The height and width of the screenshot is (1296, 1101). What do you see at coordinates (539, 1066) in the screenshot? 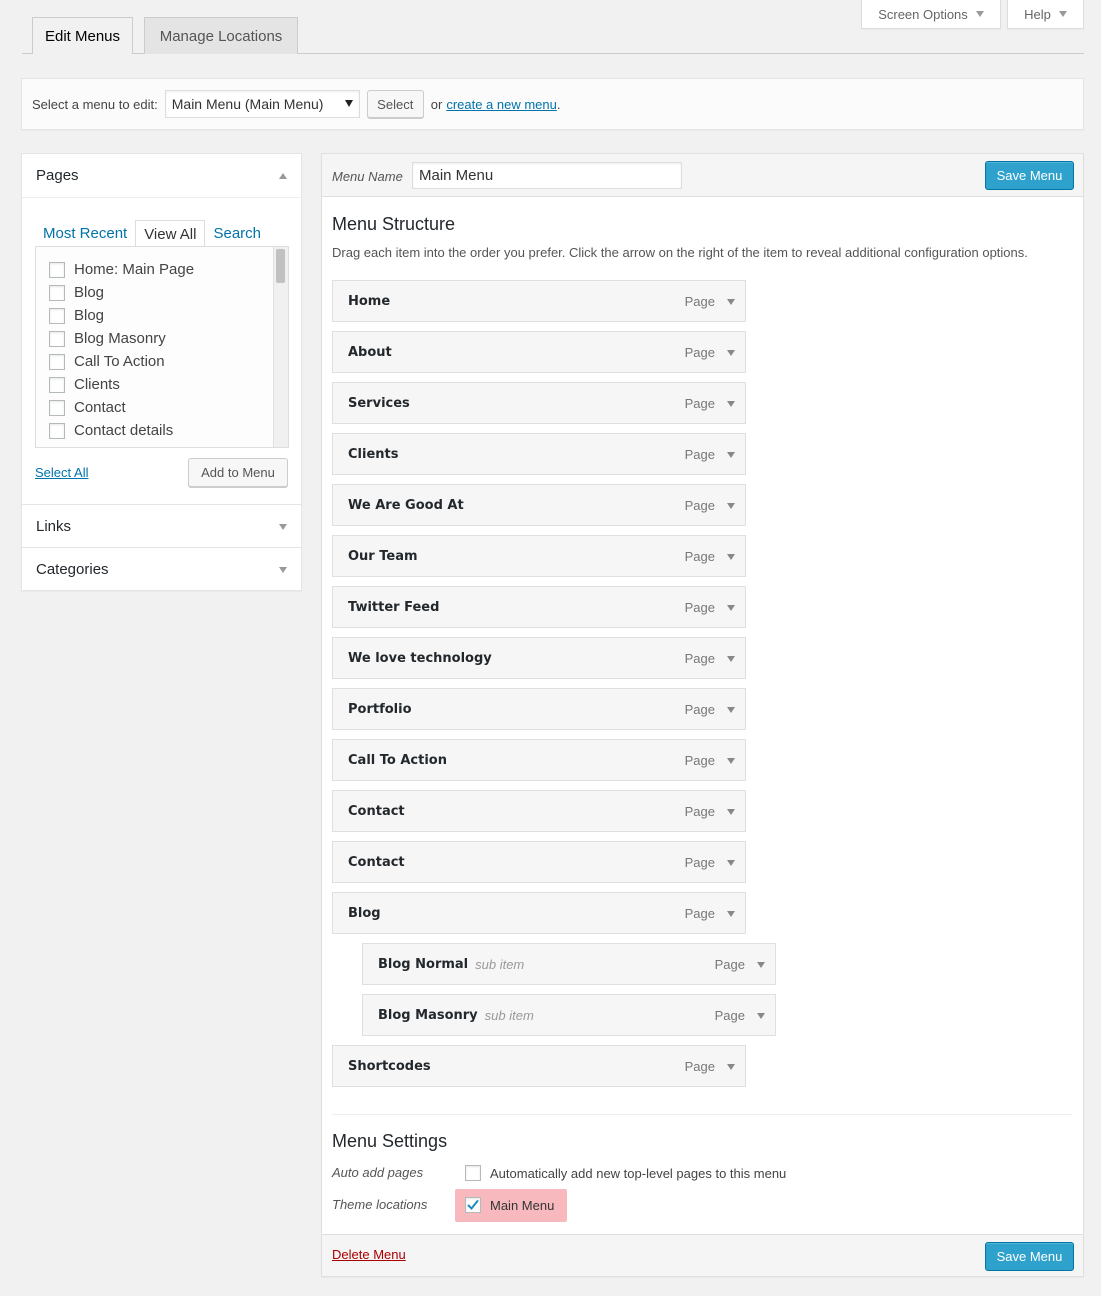
I see `menu-item: Shortcodes Page` at bounding box center [539, 1066].